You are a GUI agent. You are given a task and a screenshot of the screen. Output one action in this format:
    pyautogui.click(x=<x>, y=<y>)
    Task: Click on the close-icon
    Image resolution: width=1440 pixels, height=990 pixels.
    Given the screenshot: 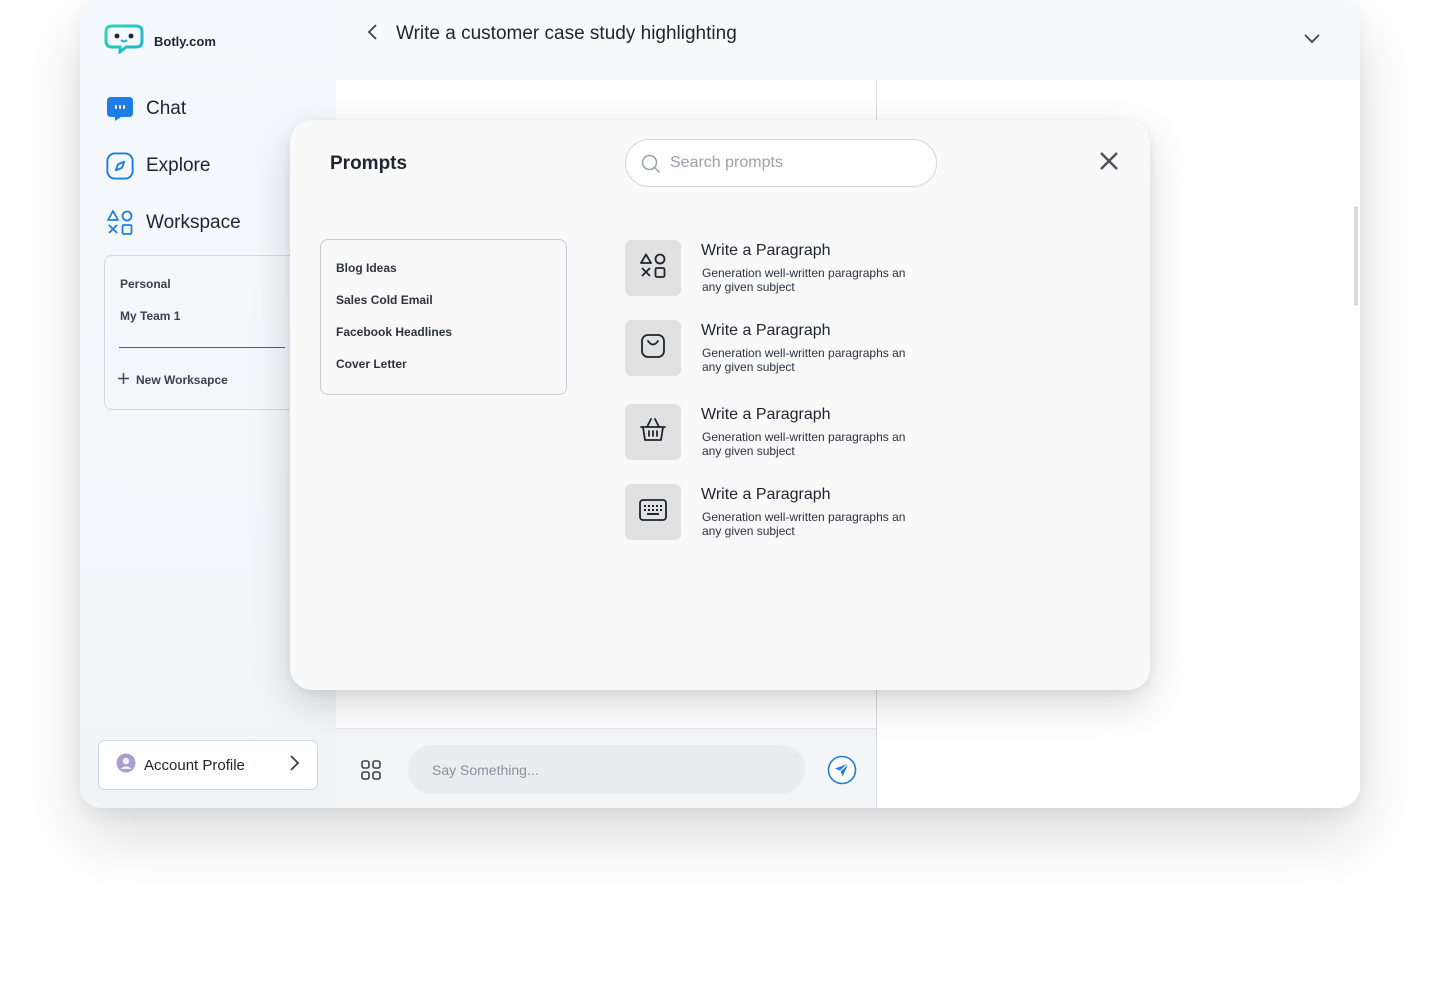 What is the action you would take?
    pyautogui.click(x=1109, y=164)
    